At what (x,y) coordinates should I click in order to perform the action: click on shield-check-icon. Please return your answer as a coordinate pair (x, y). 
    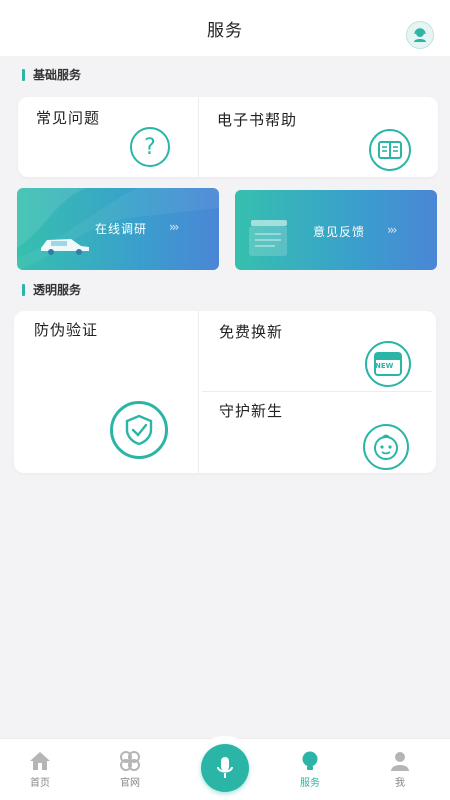
    Looking at the image, I should click on (139, 430).